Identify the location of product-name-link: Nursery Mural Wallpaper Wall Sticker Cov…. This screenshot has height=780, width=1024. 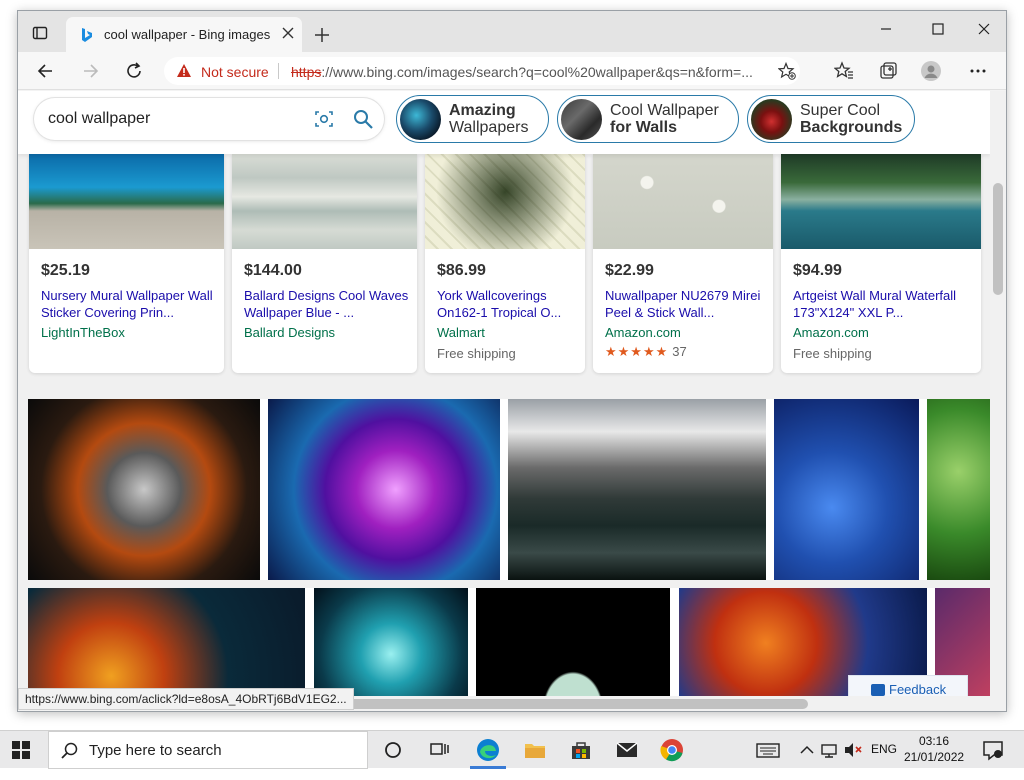
(131, 304).